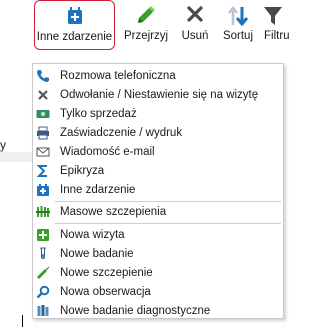  I want to click on menu-item-zaswiadczenie: Zaświadczenie / wydruk, so click(158, 133).